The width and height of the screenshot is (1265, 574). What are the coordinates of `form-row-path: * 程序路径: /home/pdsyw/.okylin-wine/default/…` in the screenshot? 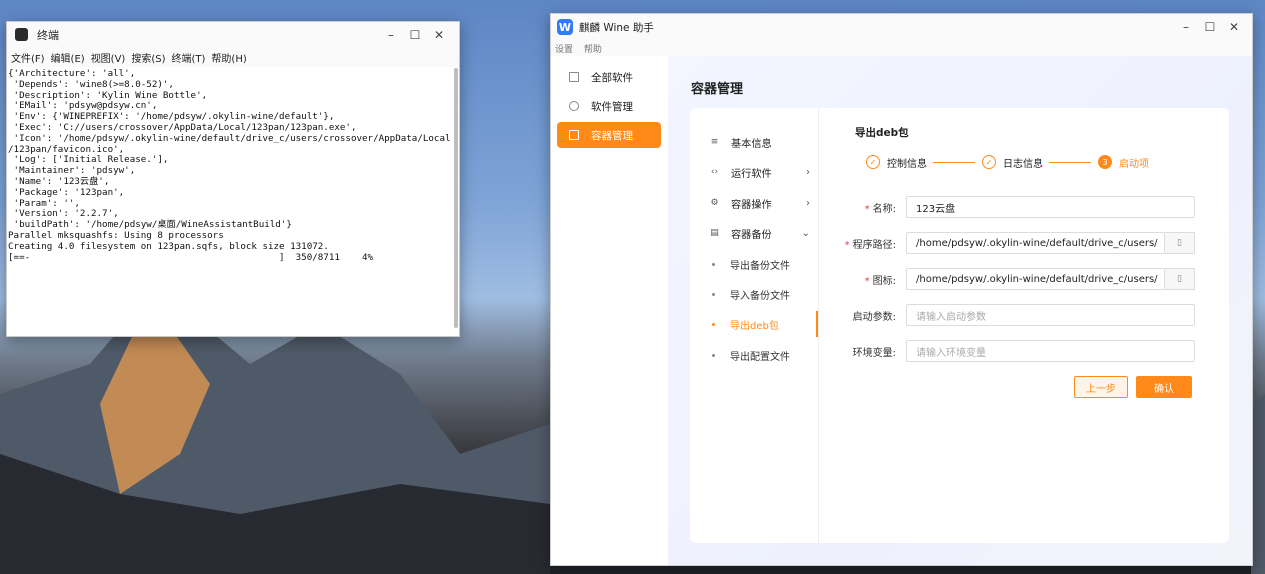 It's located at (1015, 243).